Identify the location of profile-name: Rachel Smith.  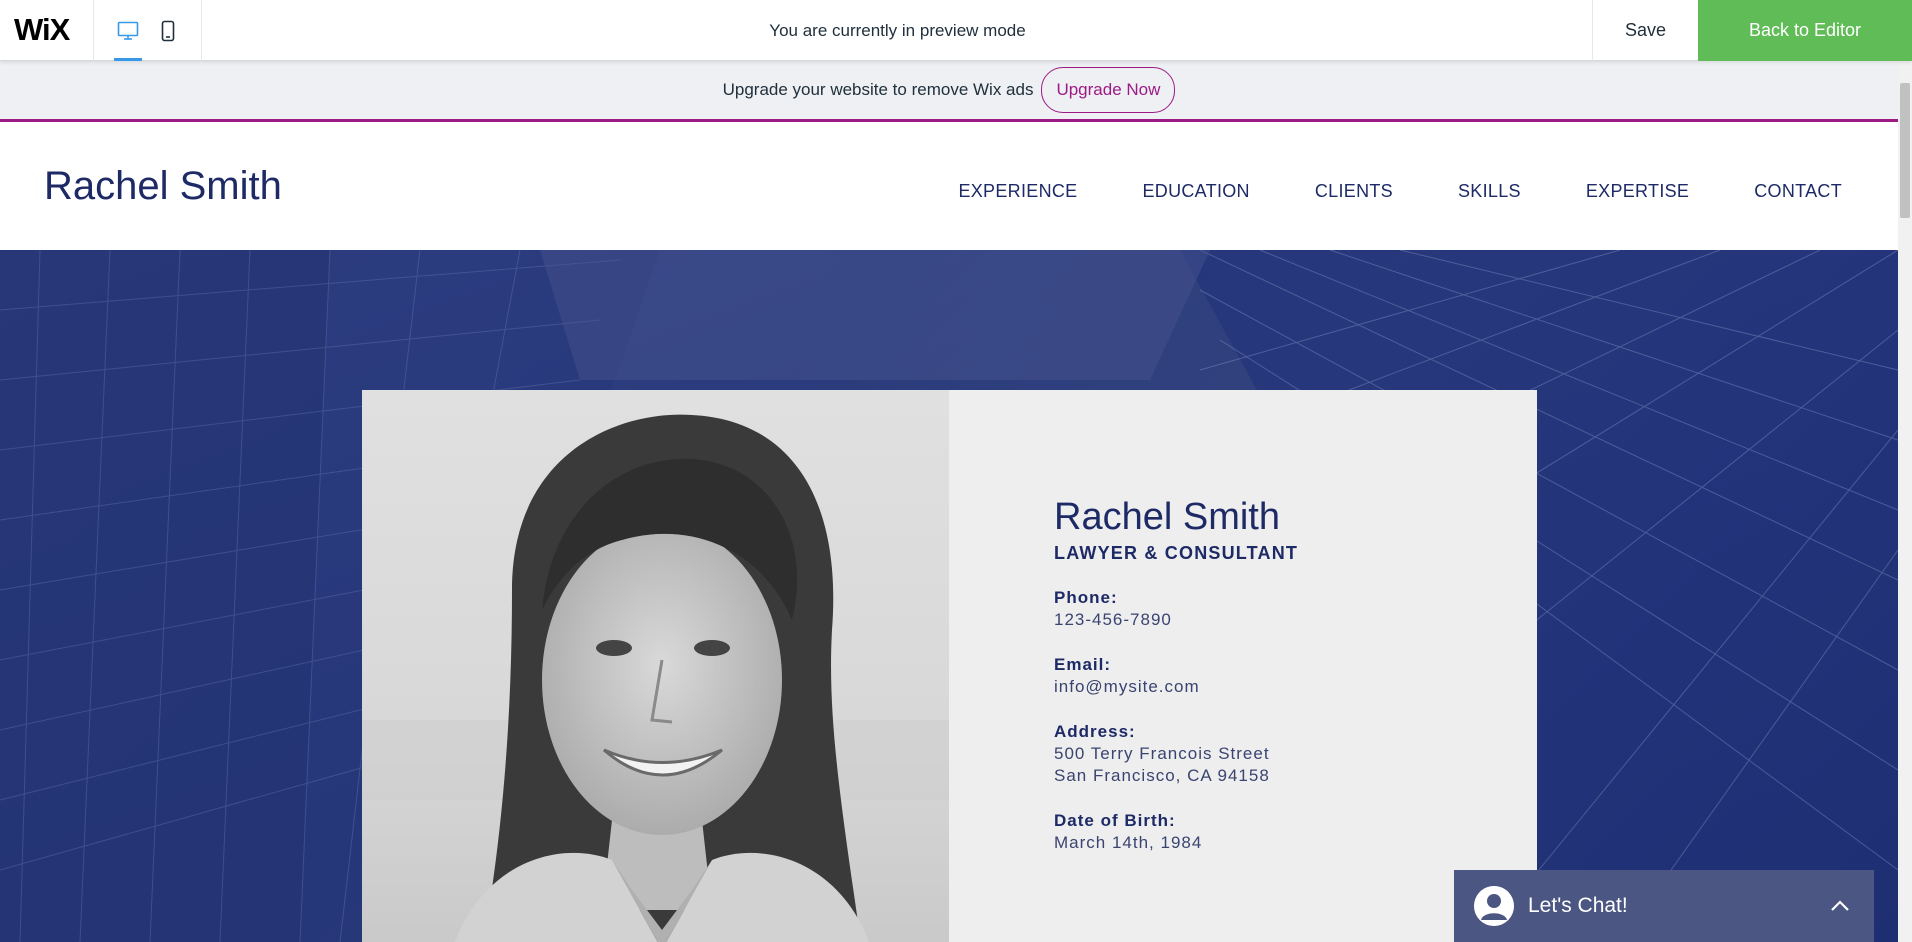
(1167, 517).